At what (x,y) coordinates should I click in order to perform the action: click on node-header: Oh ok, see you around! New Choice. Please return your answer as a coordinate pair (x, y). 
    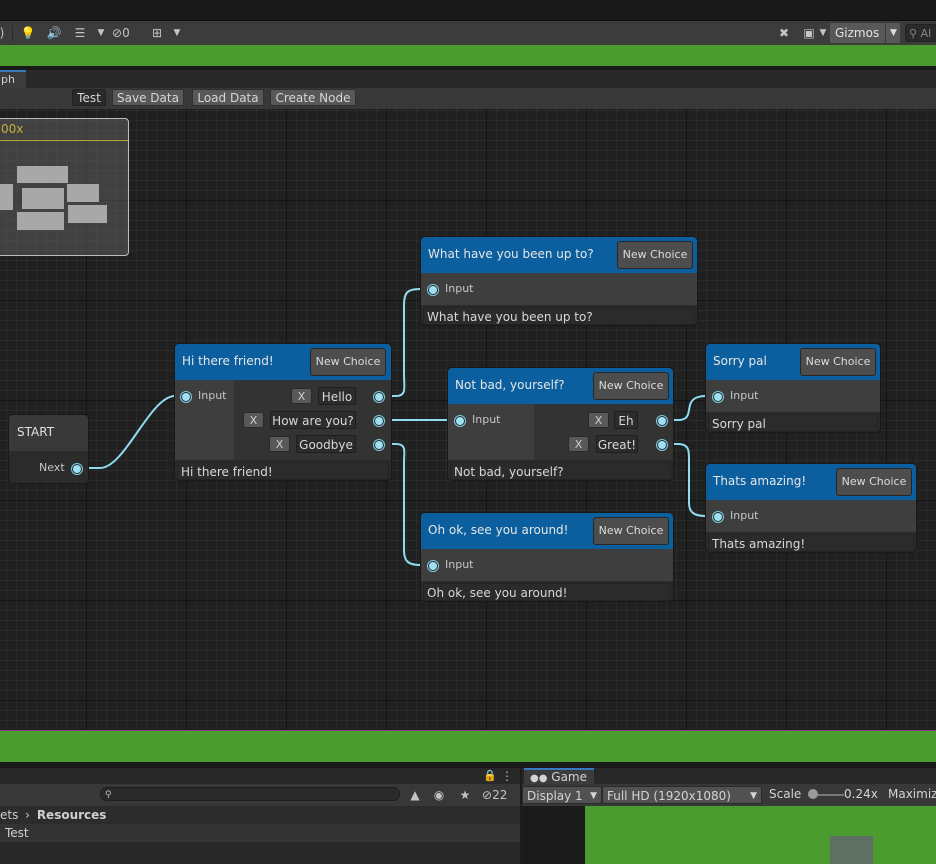
    Looking at the image, I should click on (547, 531).